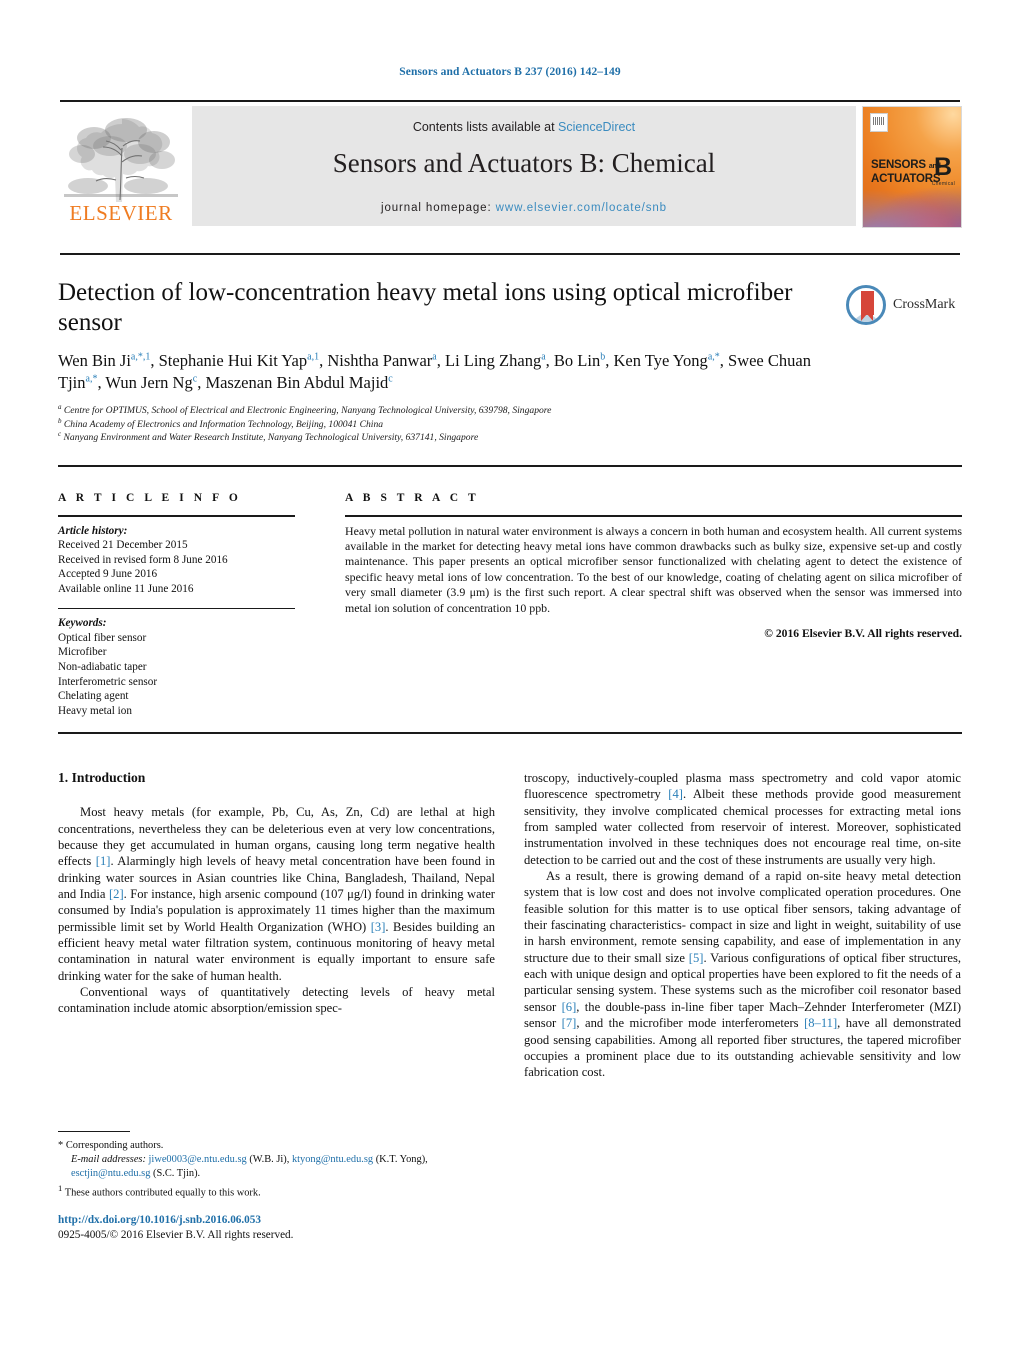  Describe the element at coordinates (60, 1188) in the screenshot. I see `footnote-one-marker: 1` at that location.